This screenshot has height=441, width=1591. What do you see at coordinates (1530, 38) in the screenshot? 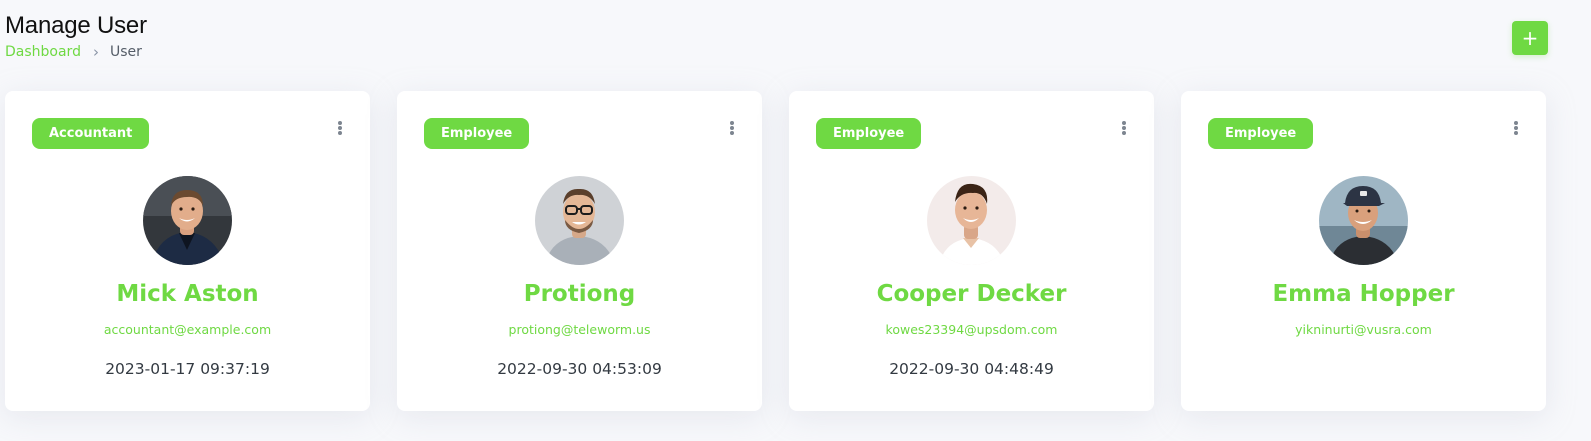
I see `add-user-button: +` at bounding box center [1530, 38].